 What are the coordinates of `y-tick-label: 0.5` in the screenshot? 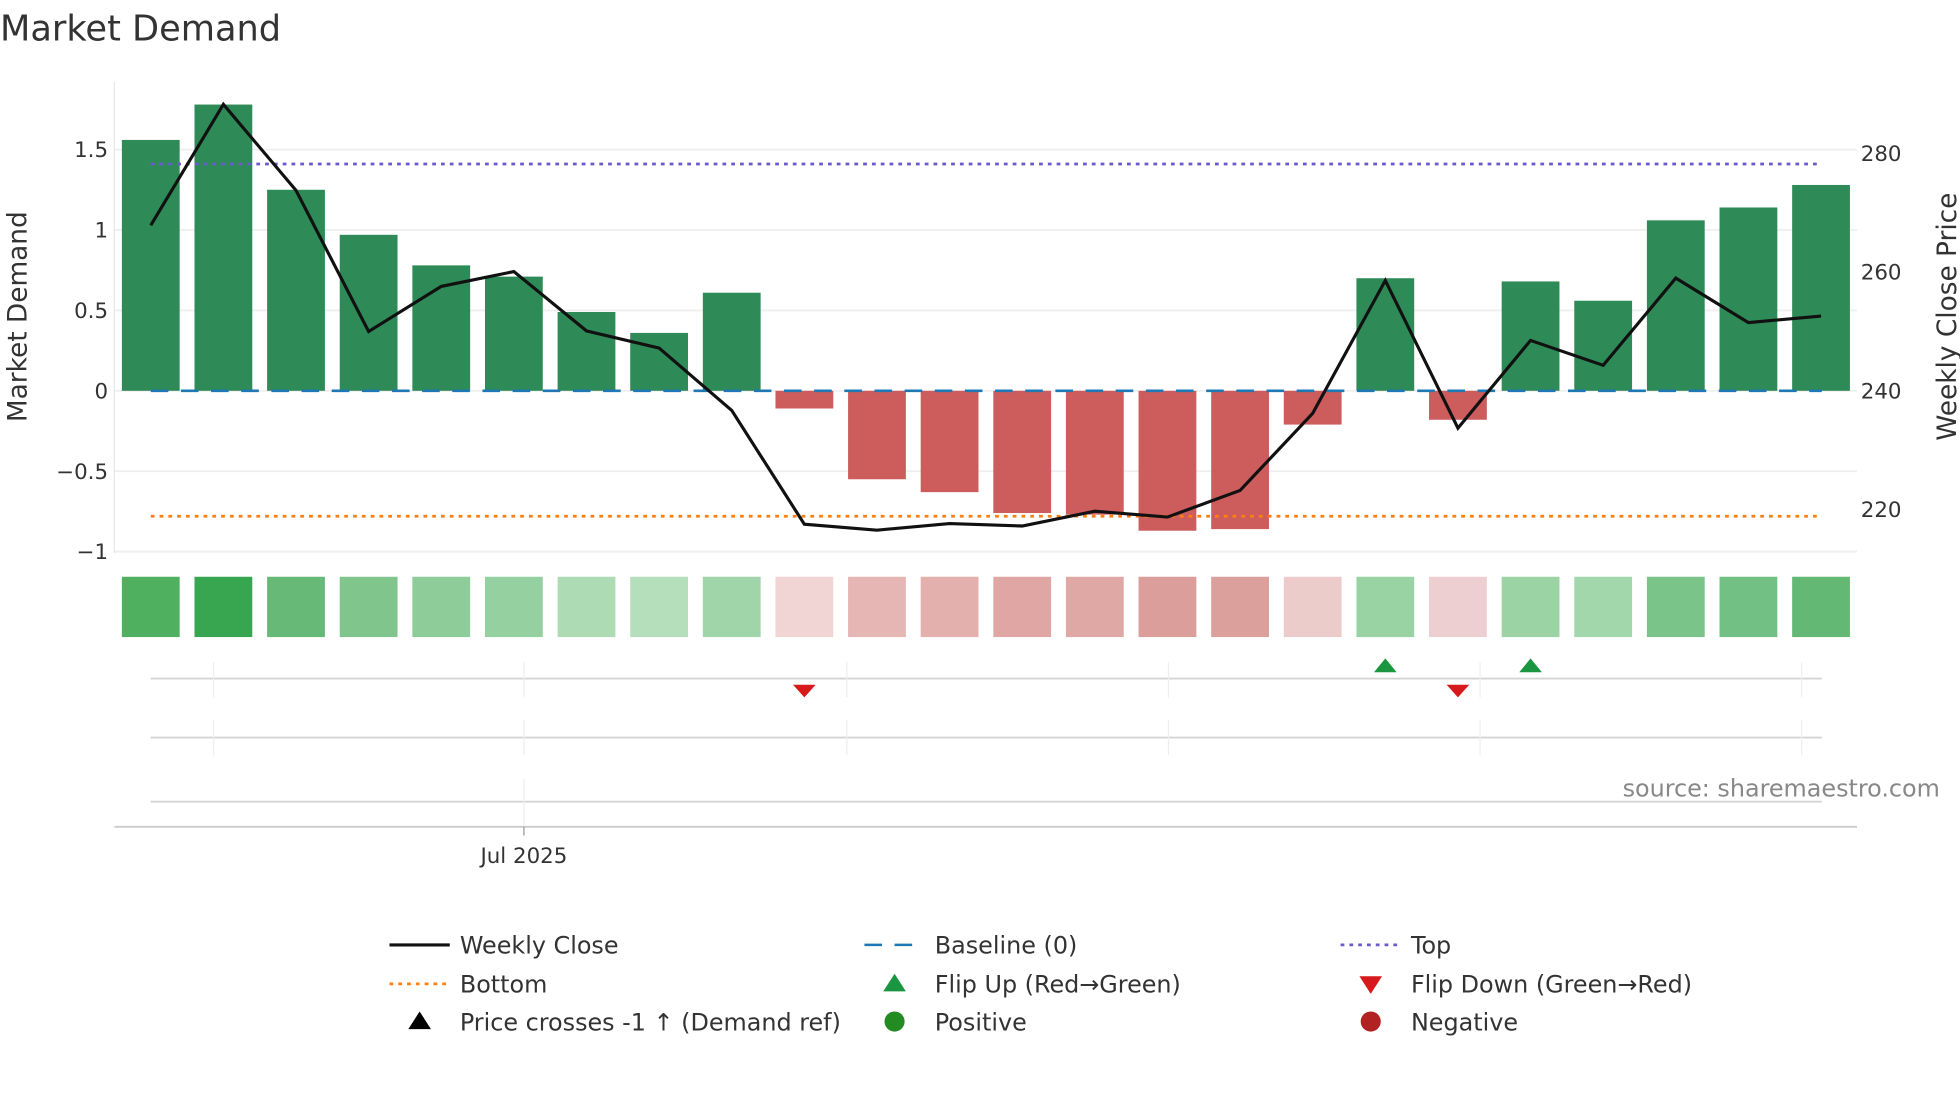 It's located at (91, 311).